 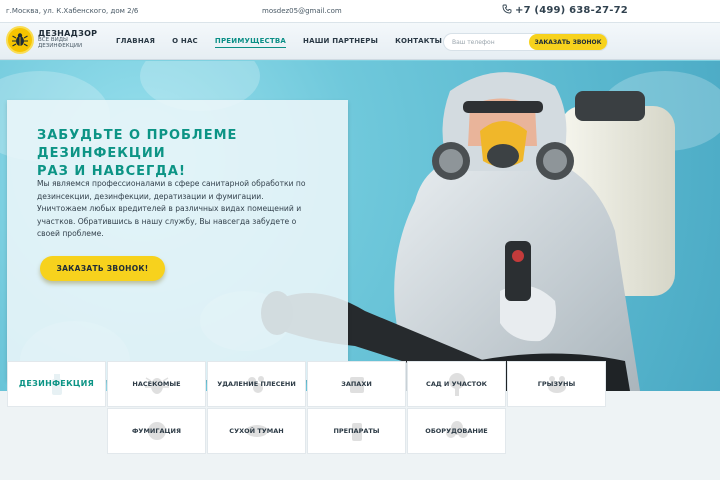 I want to click on category-insects: НАСЕКОМЫЕ, so click(x=156, y=384).